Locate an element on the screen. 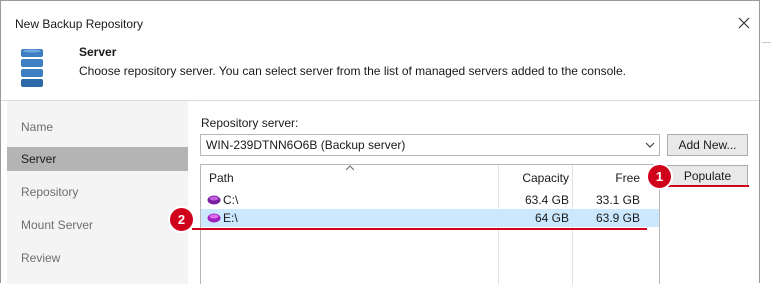 This screenshot has width=771, height=285. close-icon is located at coordinates (744, 23).